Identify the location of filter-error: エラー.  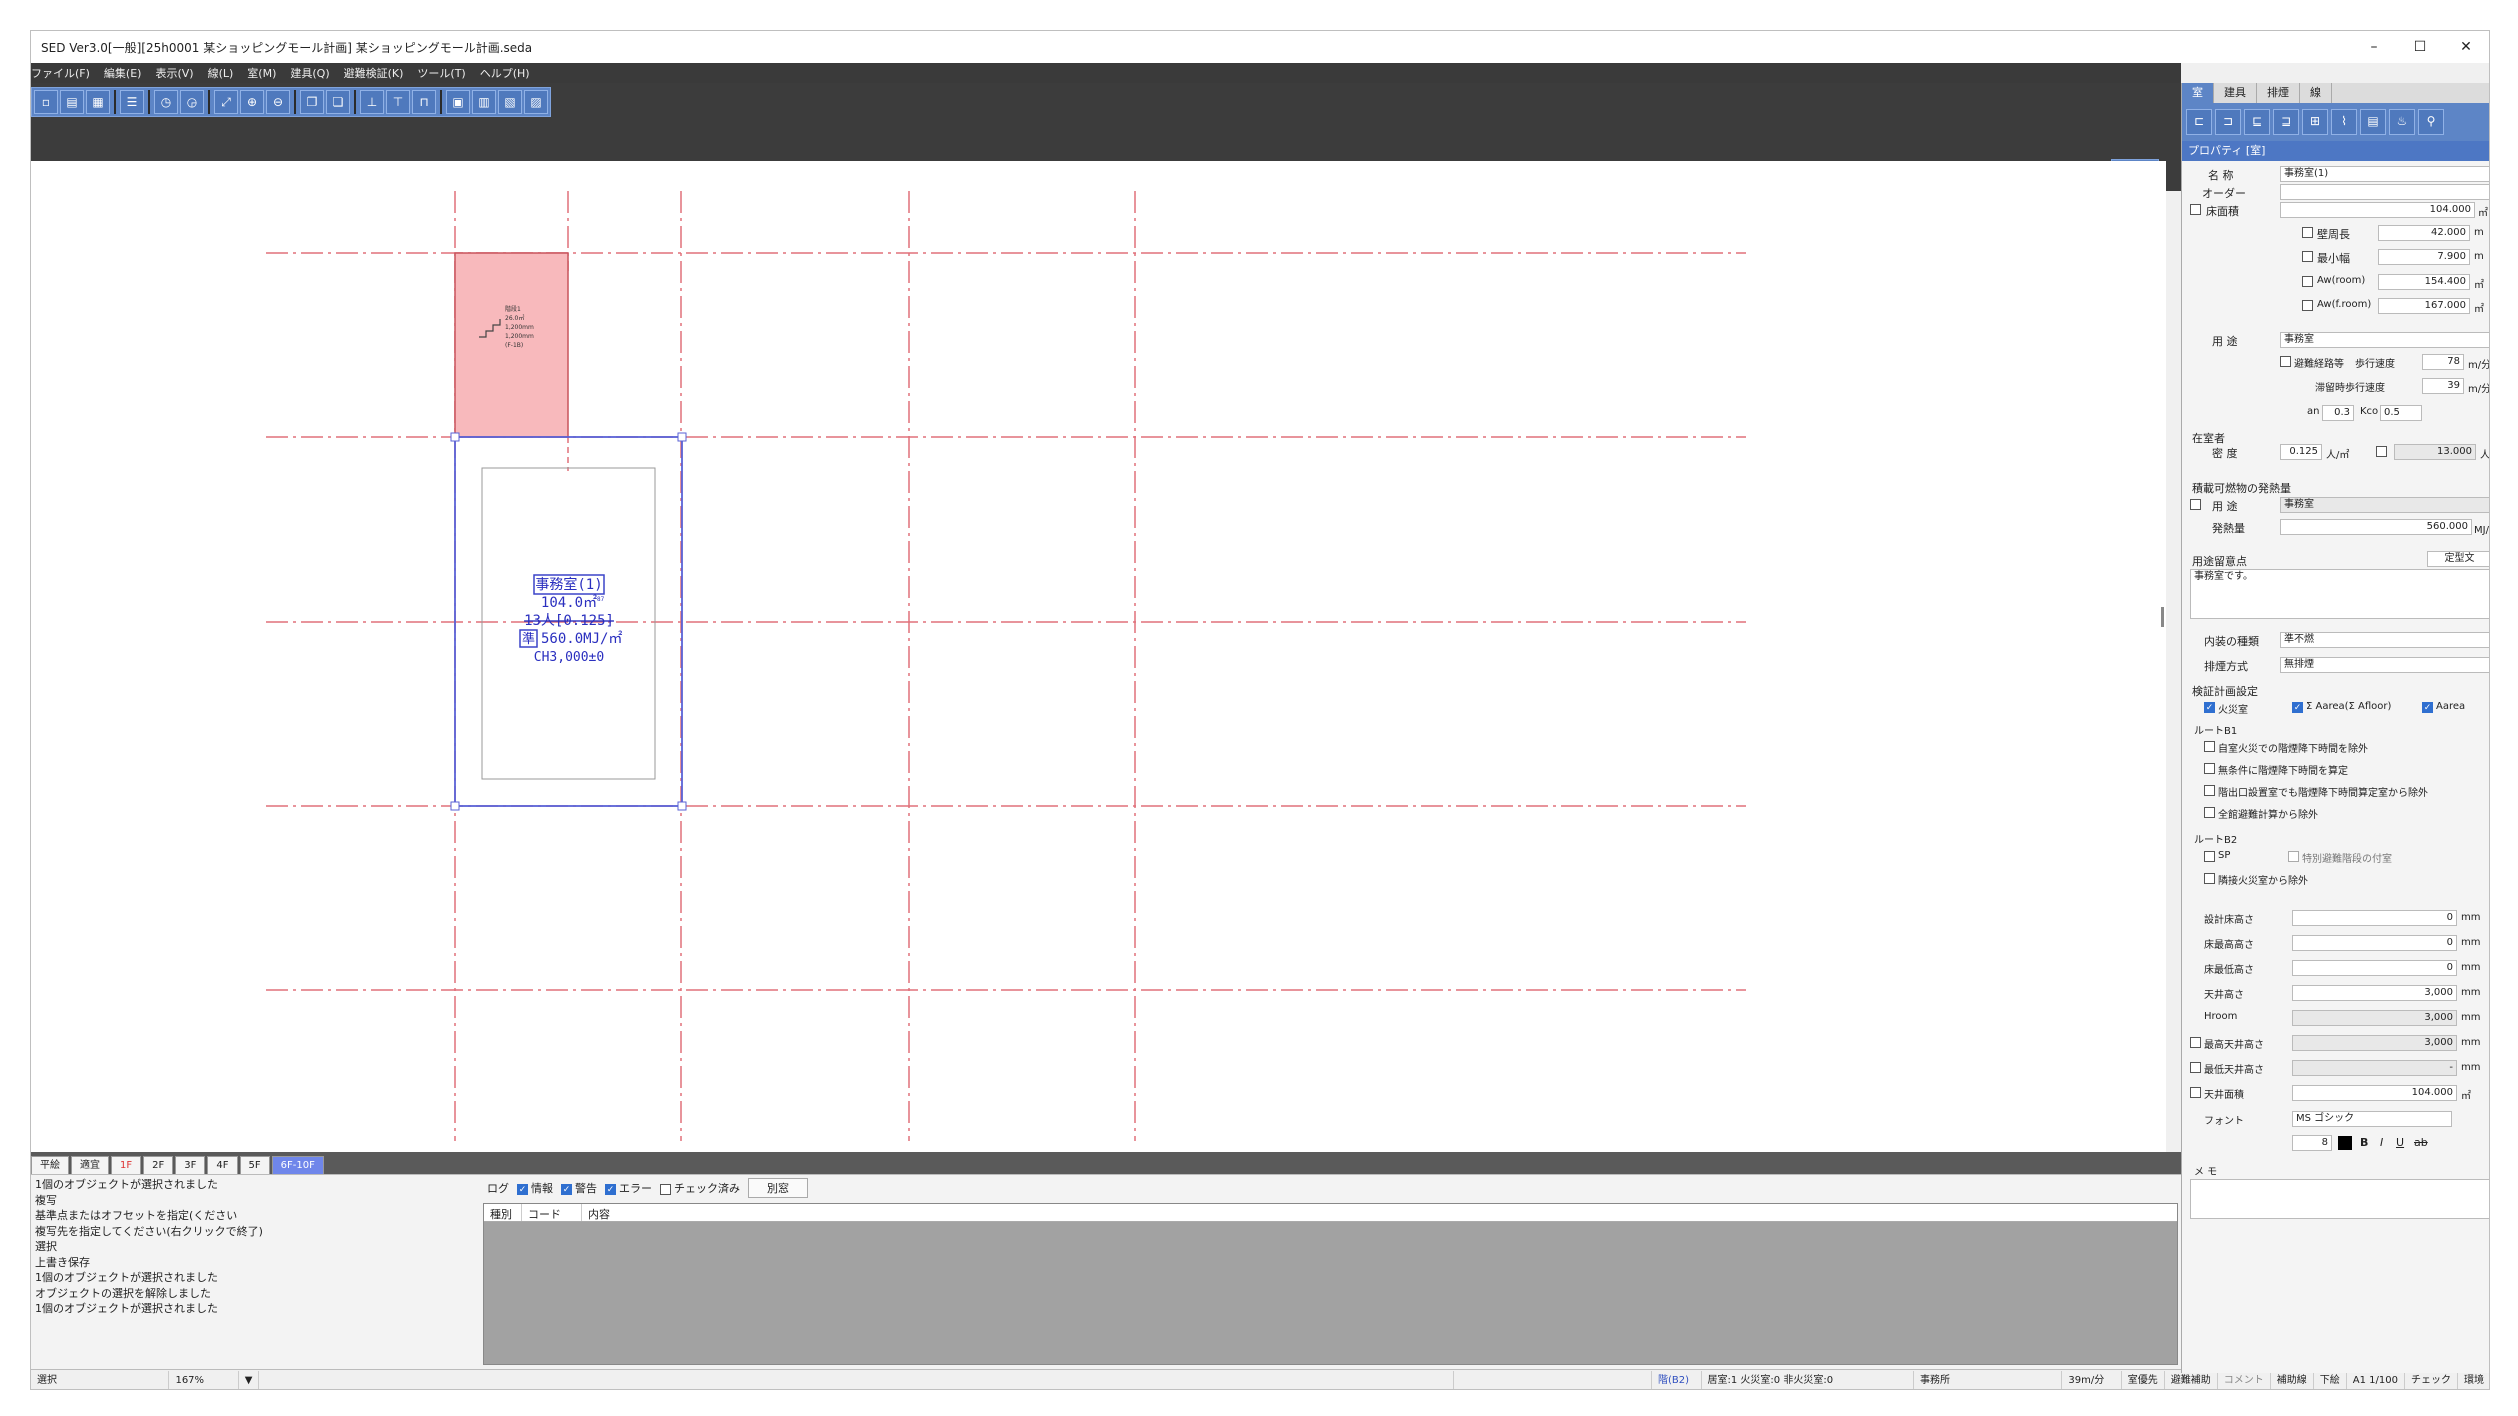
(628, 1188).